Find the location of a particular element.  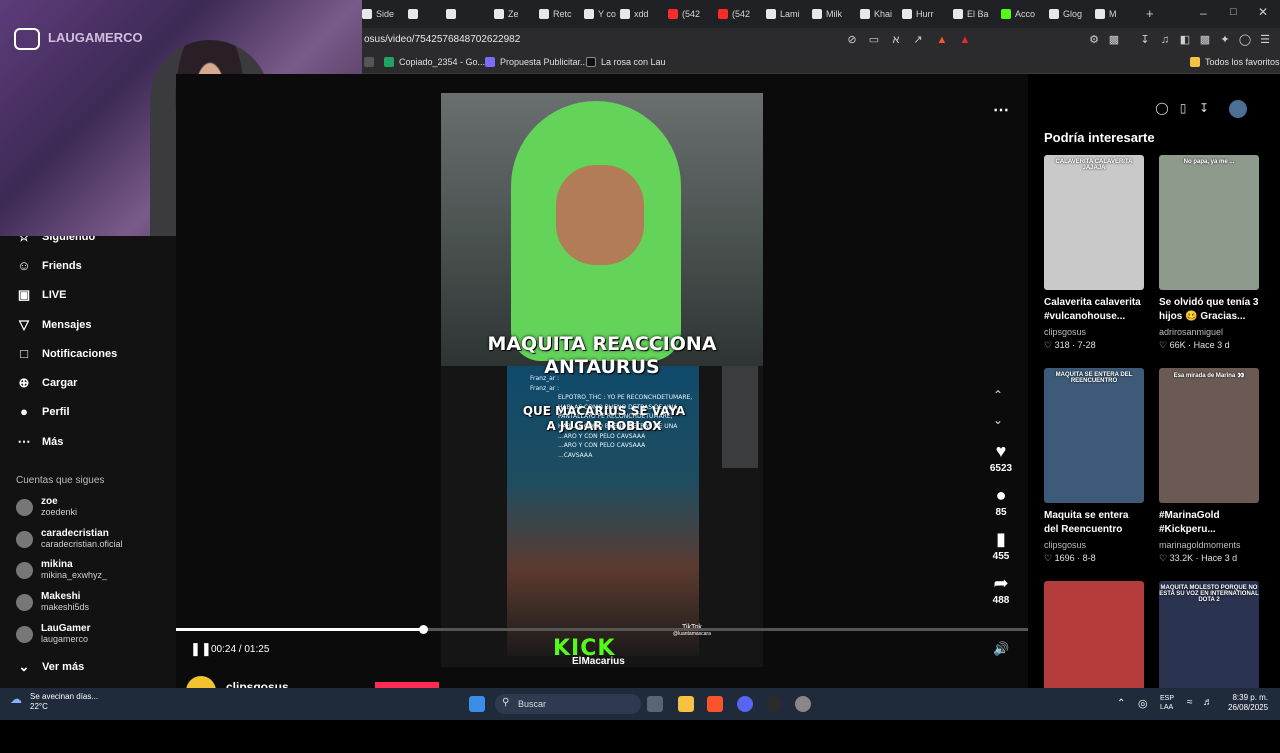

save-button: ▮ 455 is located at coordinates (1001, 545).